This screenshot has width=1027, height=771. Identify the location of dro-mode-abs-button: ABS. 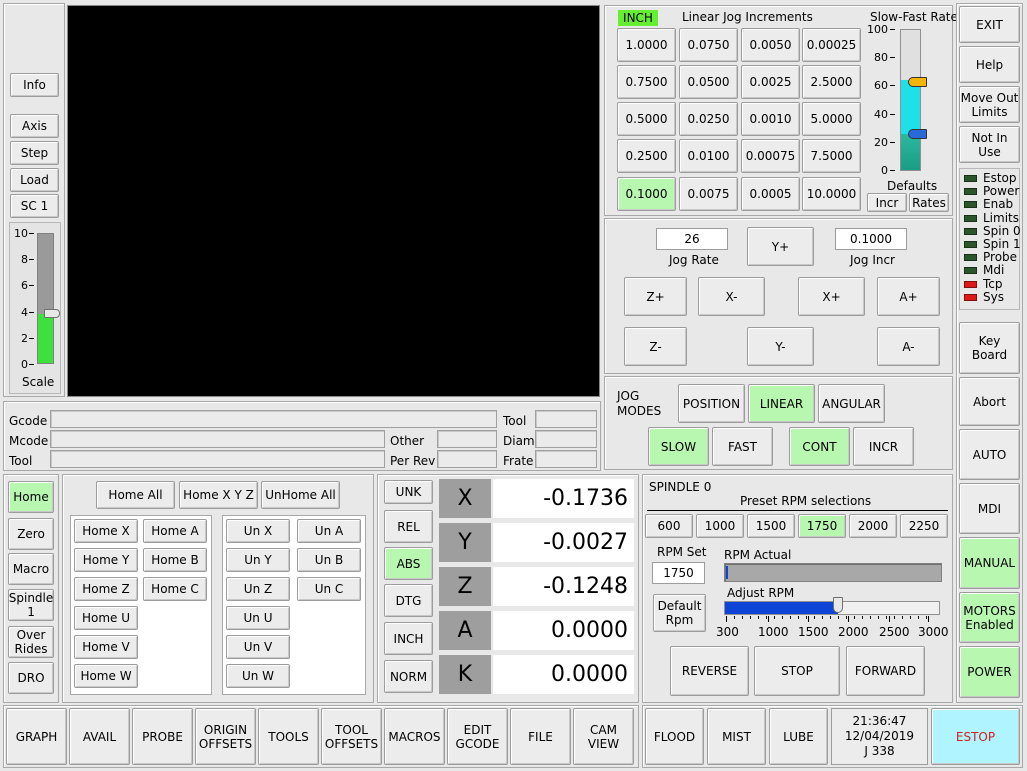
(408, 563).